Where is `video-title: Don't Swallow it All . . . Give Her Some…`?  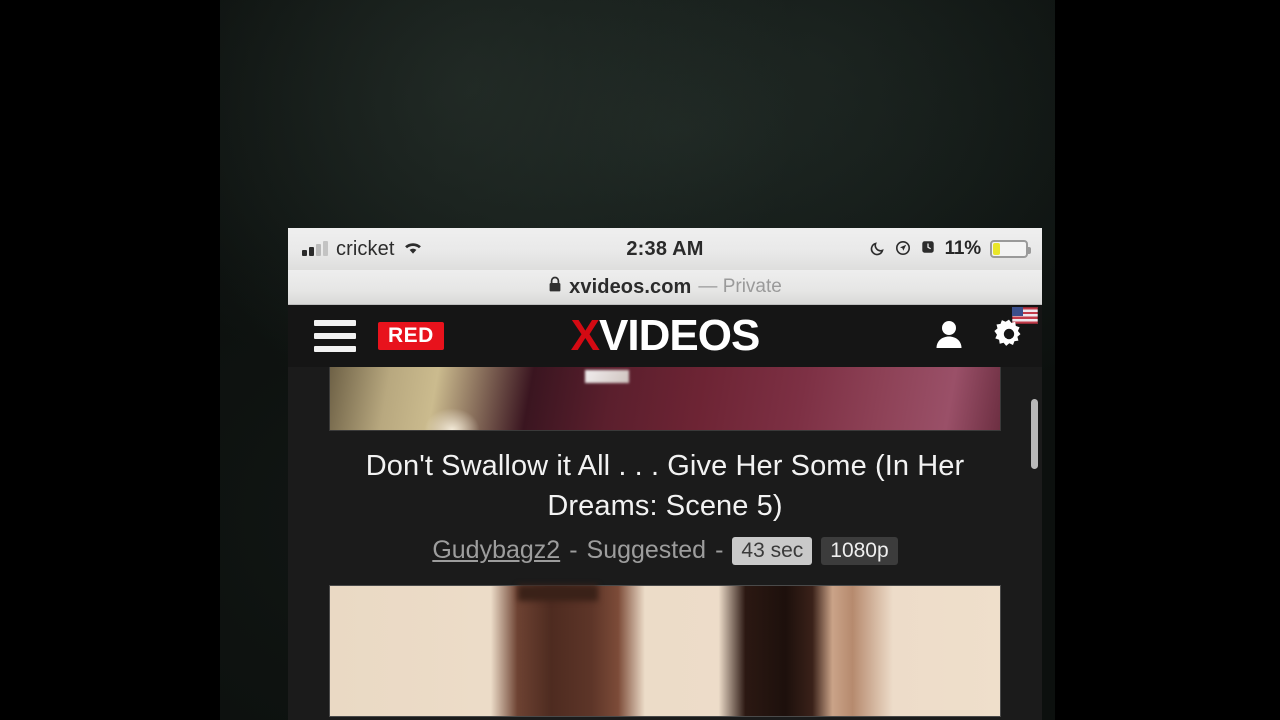 video-title: Don't Swallow it All . . . Give Her Some… is located at coordinates (665, 478).